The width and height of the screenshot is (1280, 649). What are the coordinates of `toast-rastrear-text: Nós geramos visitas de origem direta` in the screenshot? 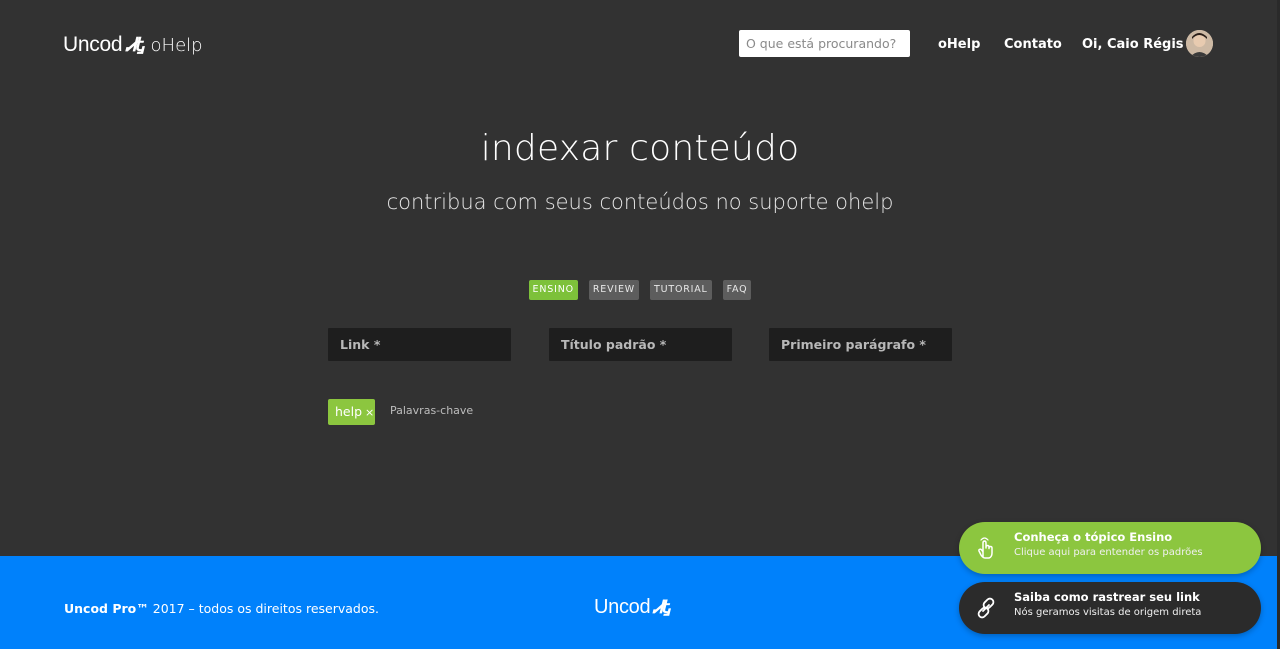 It's located at (1108, 612).